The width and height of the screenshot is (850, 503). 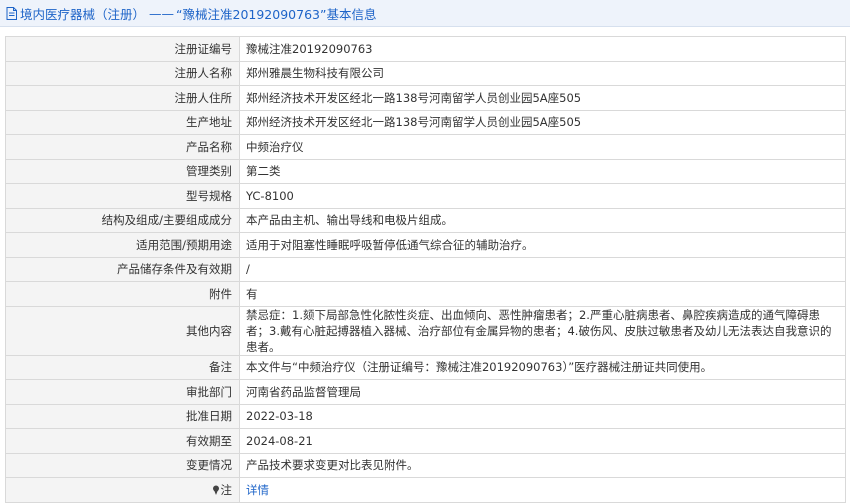 I want to click on table-row: 批准日期 2022-03-18, so click(x=425, y=416).